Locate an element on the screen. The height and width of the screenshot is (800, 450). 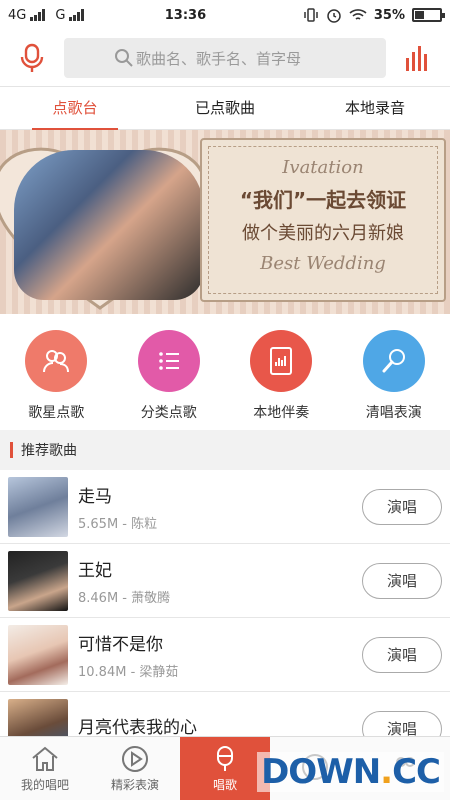
quick-a-cappella: 清唱表演 is located at coordinates (394, 376).